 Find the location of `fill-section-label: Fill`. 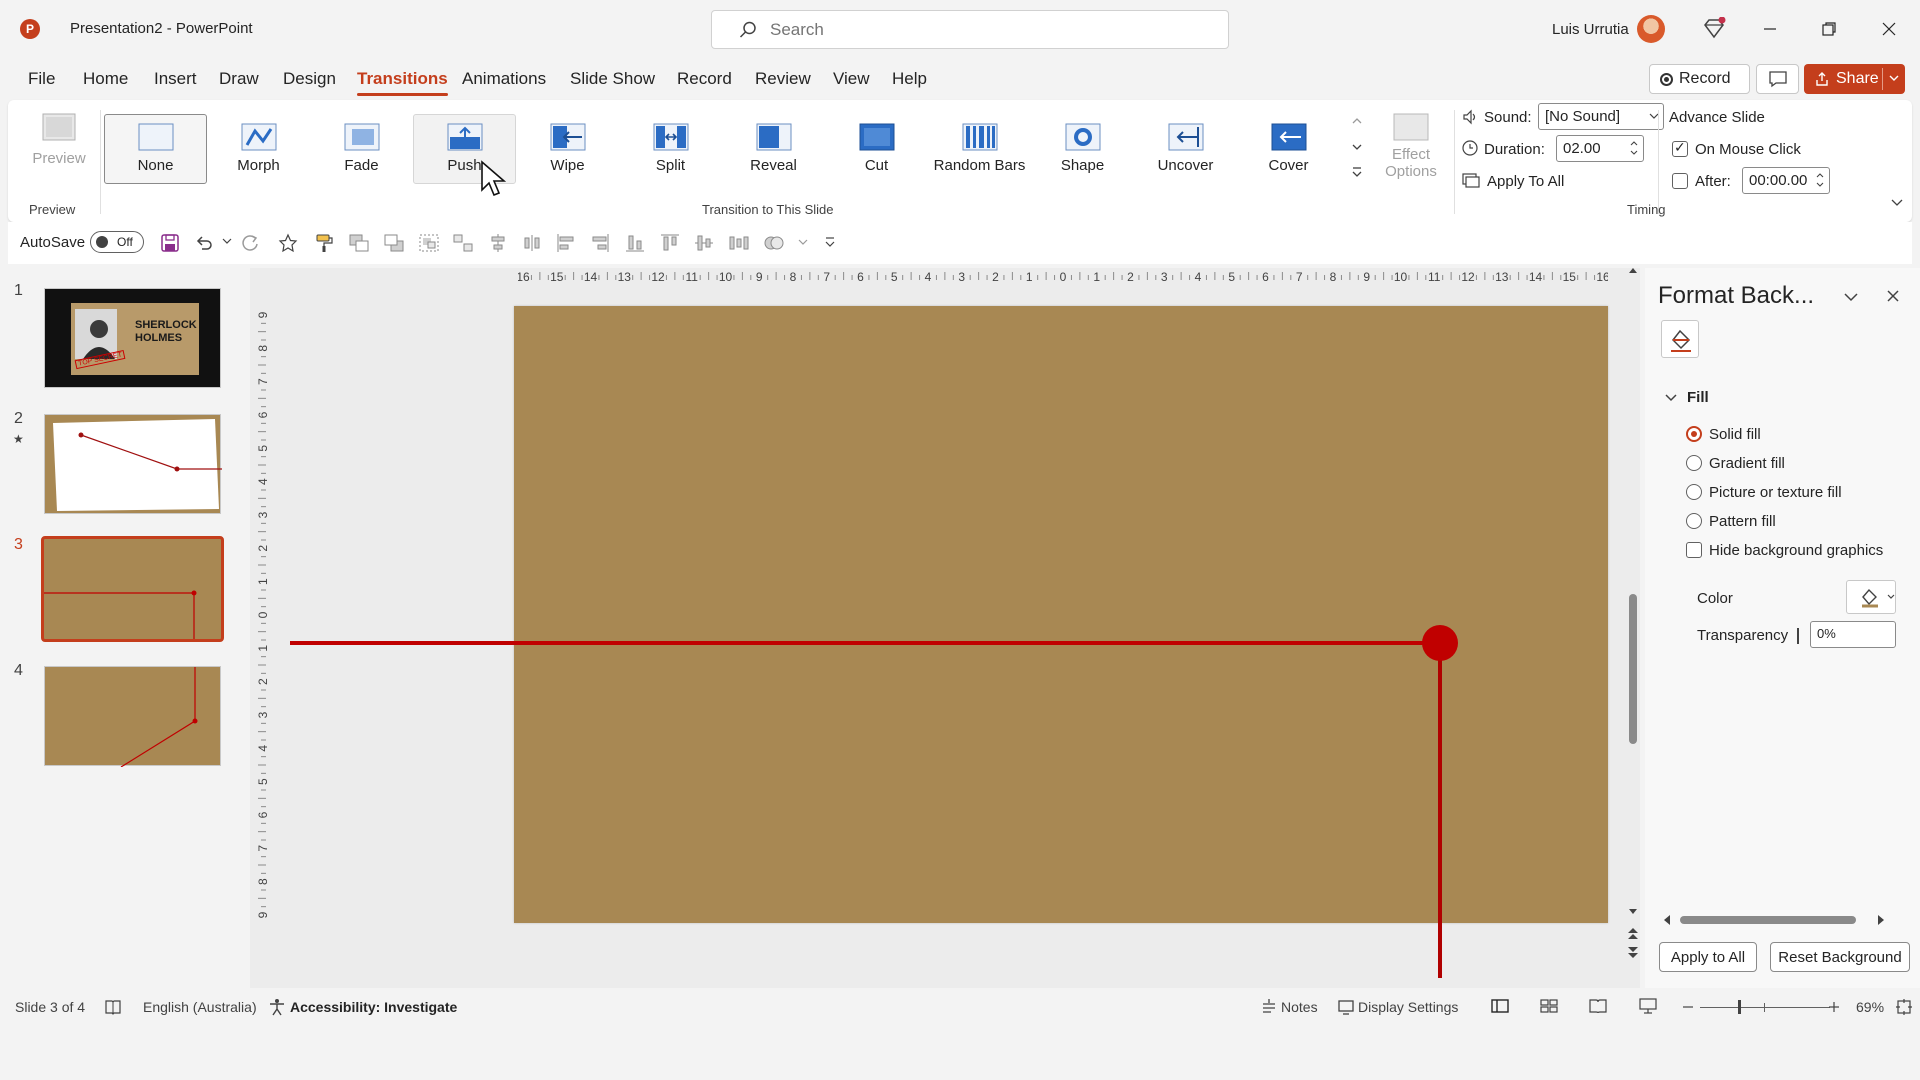

fill-section-label: Fill is located at coordinates (1698, 397).